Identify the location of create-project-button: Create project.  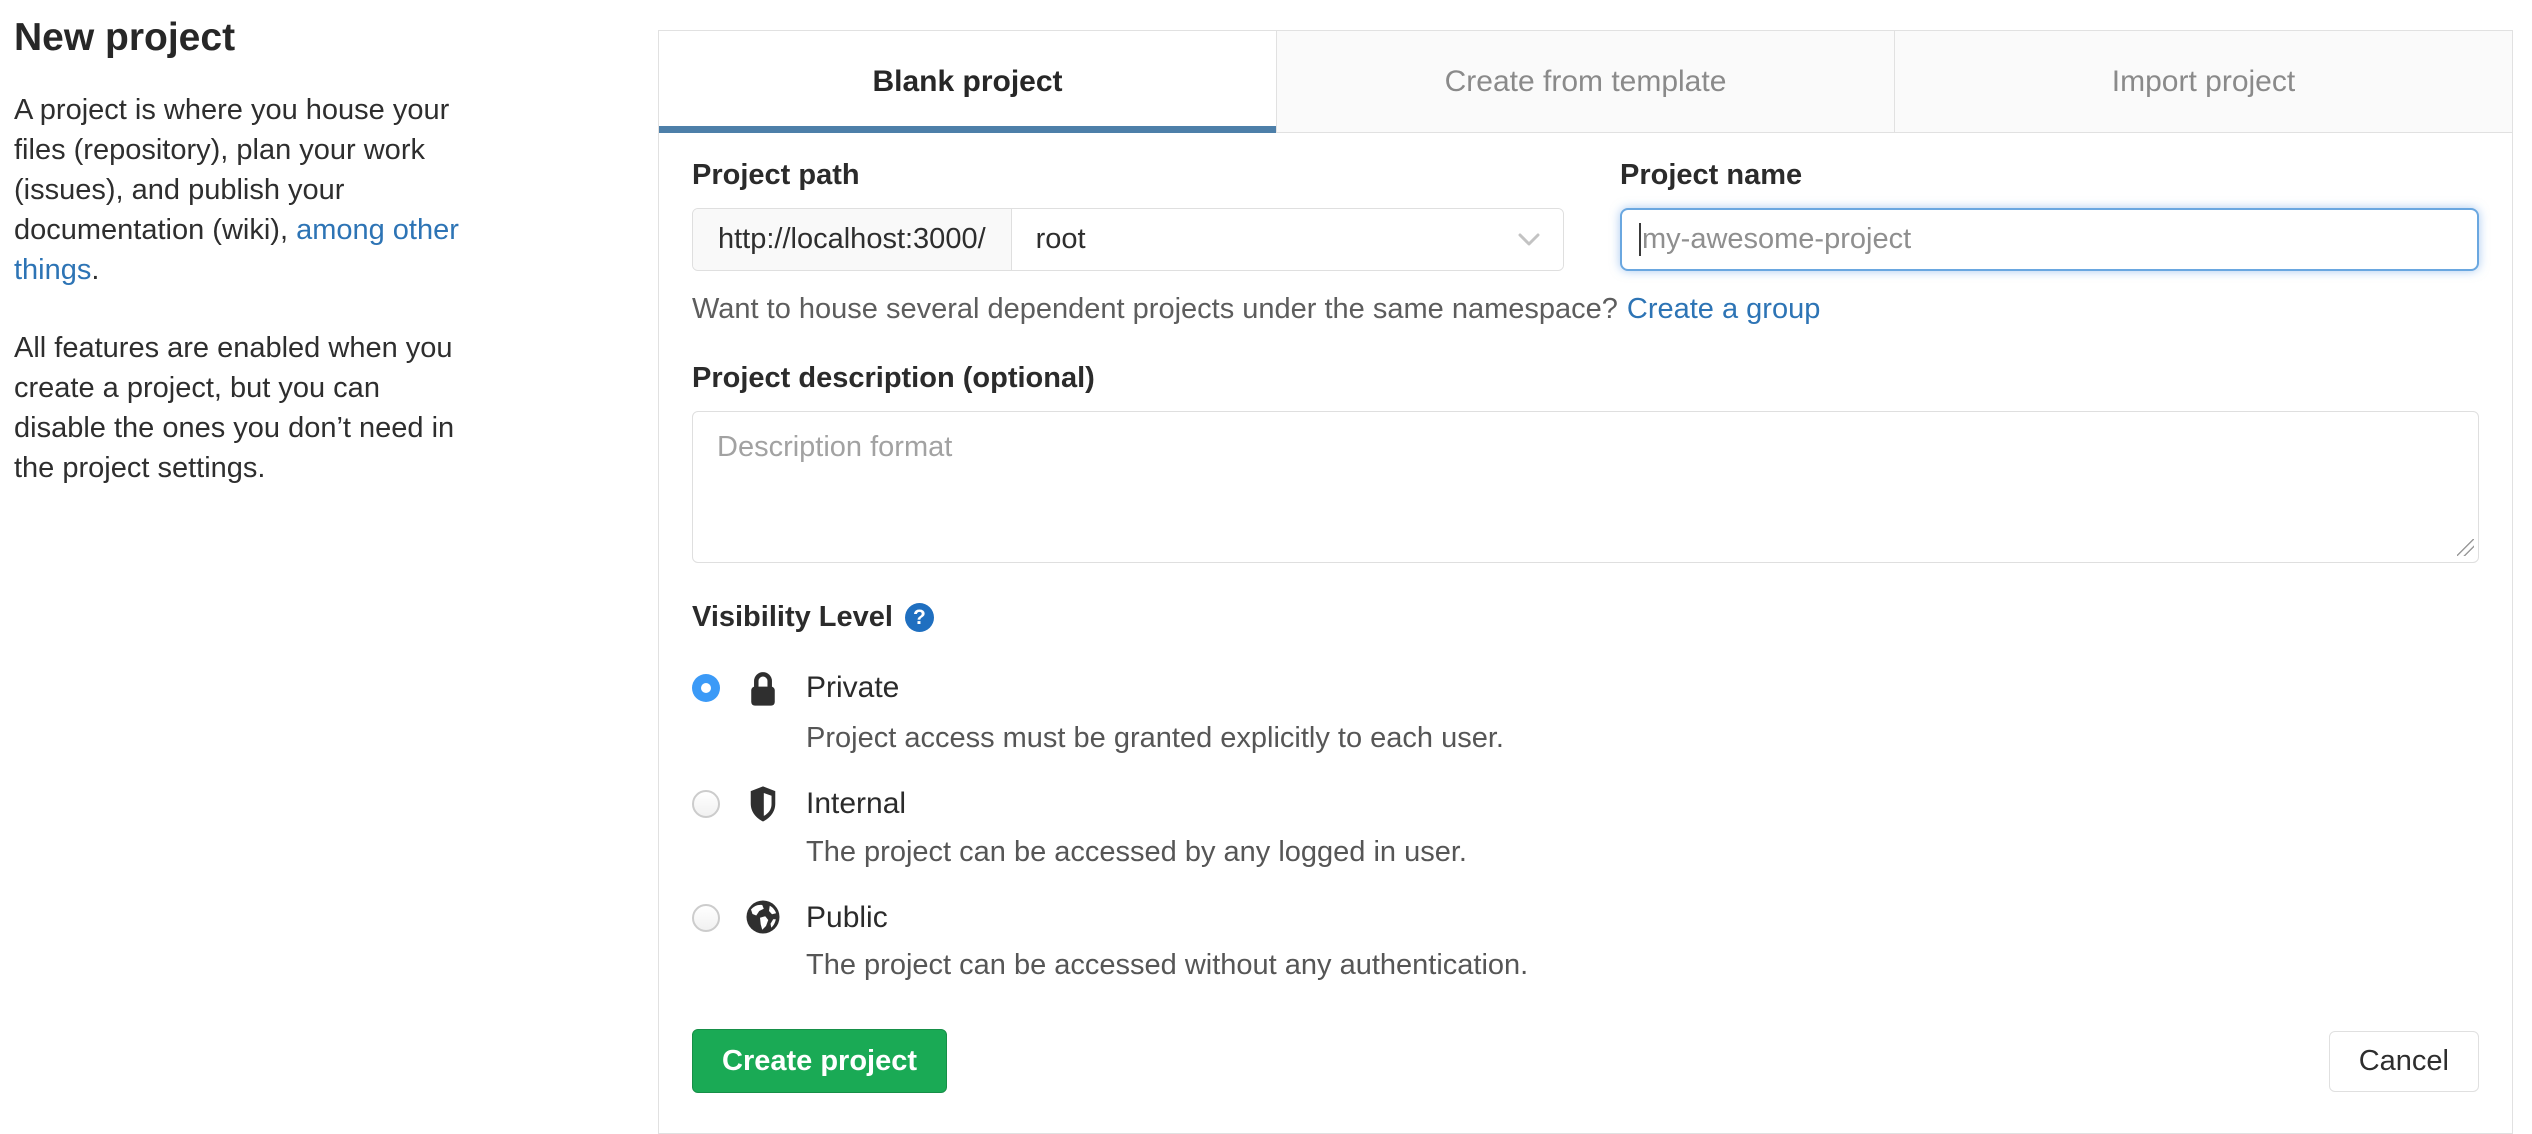
(820, 1061).